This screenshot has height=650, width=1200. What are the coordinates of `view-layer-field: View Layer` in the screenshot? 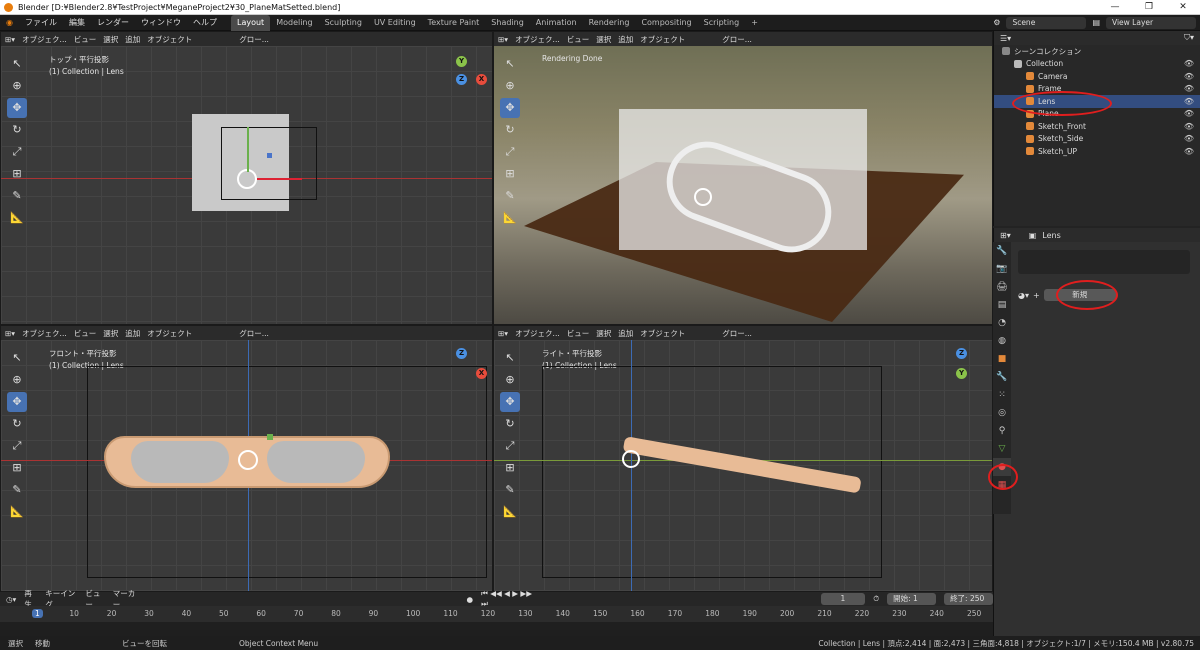 It's located at (1151, 22).